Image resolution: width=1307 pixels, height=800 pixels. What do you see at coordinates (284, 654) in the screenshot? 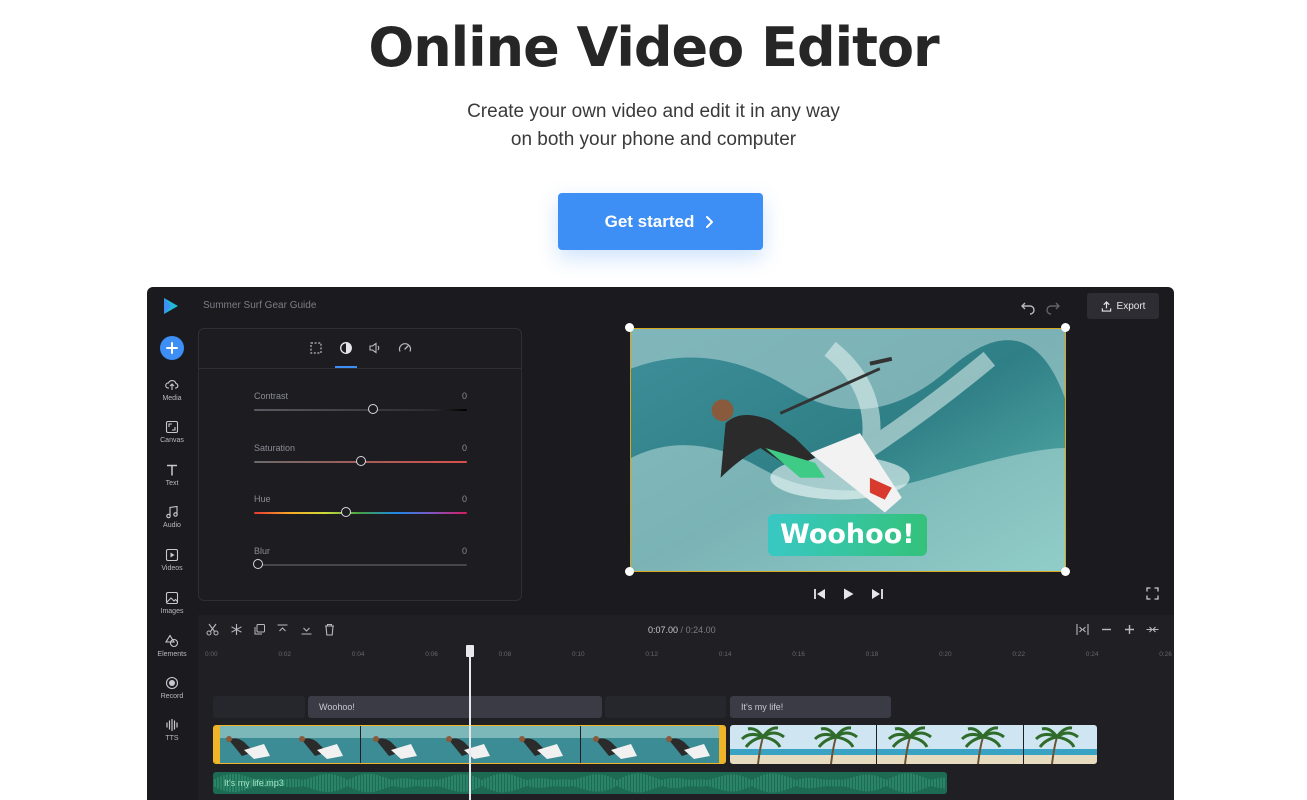
I see `ruler-tick: 0:02` at bounding box center [284, 654].